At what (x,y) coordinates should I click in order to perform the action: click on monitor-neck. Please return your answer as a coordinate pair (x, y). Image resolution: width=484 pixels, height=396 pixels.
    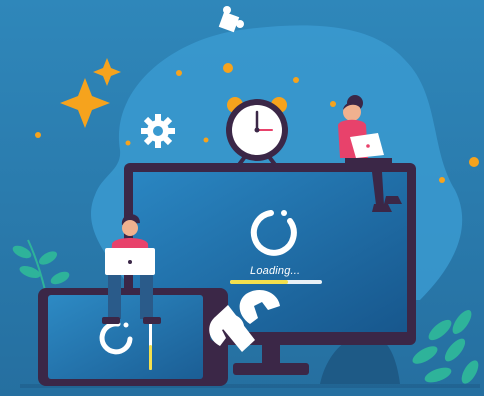
    Looking at the image, I should click on (271, 355).